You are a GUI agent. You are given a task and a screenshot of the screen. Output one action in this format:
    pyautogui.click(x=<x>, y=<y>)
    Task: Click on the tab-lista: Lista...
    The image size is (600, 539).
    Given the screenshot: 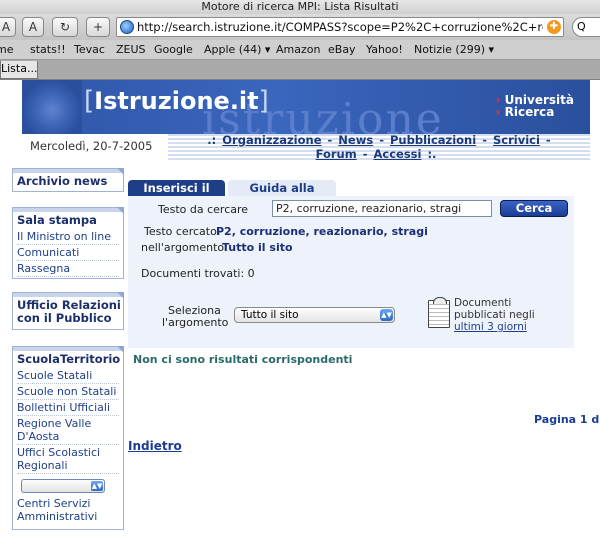 What is the action you would take?
    pyautogui.click(x=19, y=70)
    